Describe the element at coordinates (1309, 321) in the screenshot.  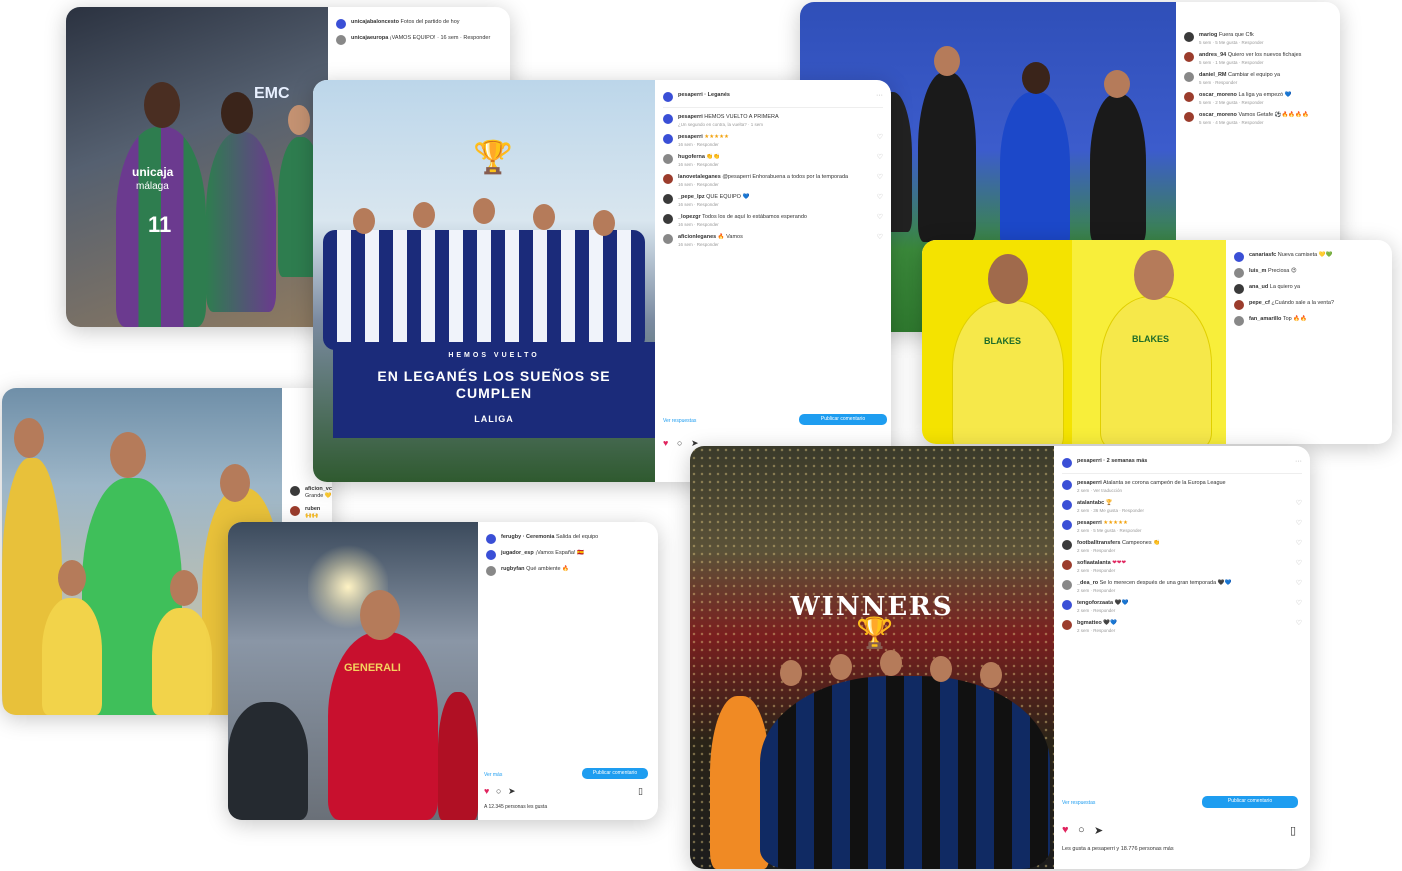
I see `comment-row: fan_amarillo Top 🔥🔥` at that location.